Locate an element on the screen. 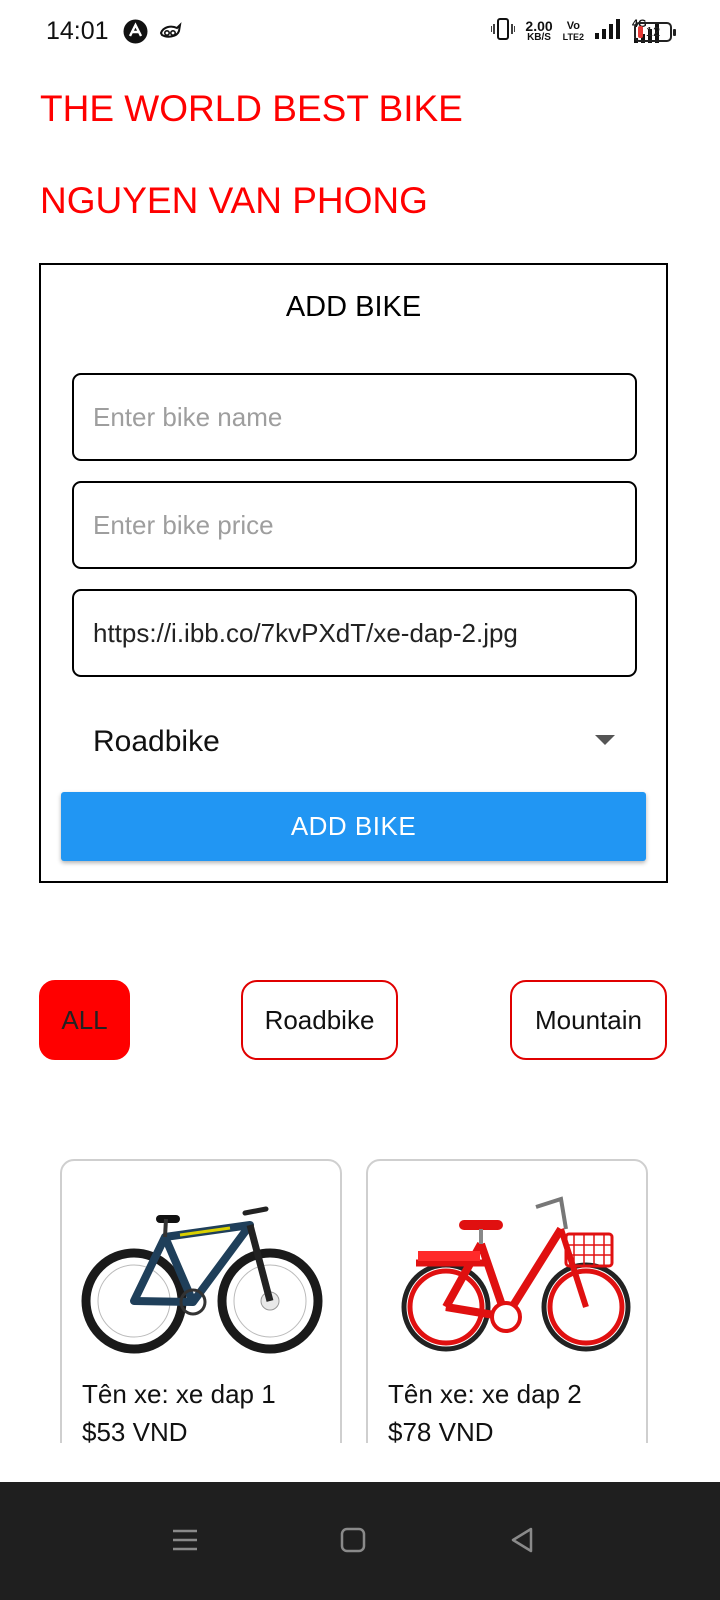 The width and height of the screenshot is (720, 1600). add-bike-button: ADD BIKE is located at coordinates (353, 826).